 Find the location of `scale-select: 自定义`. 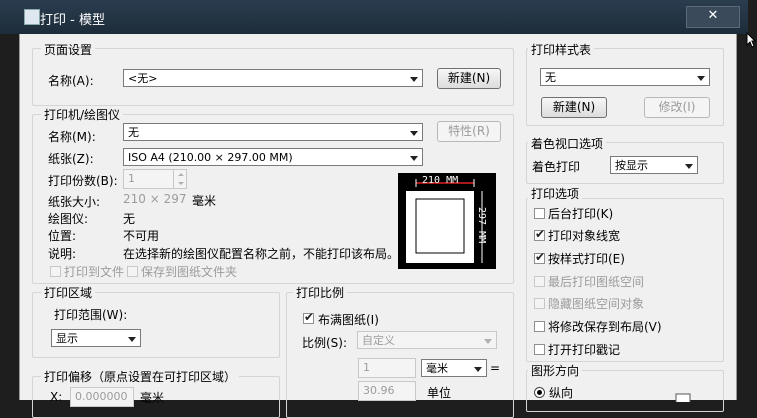

scale-select: 自定义 is located at coordinates (427, 340).